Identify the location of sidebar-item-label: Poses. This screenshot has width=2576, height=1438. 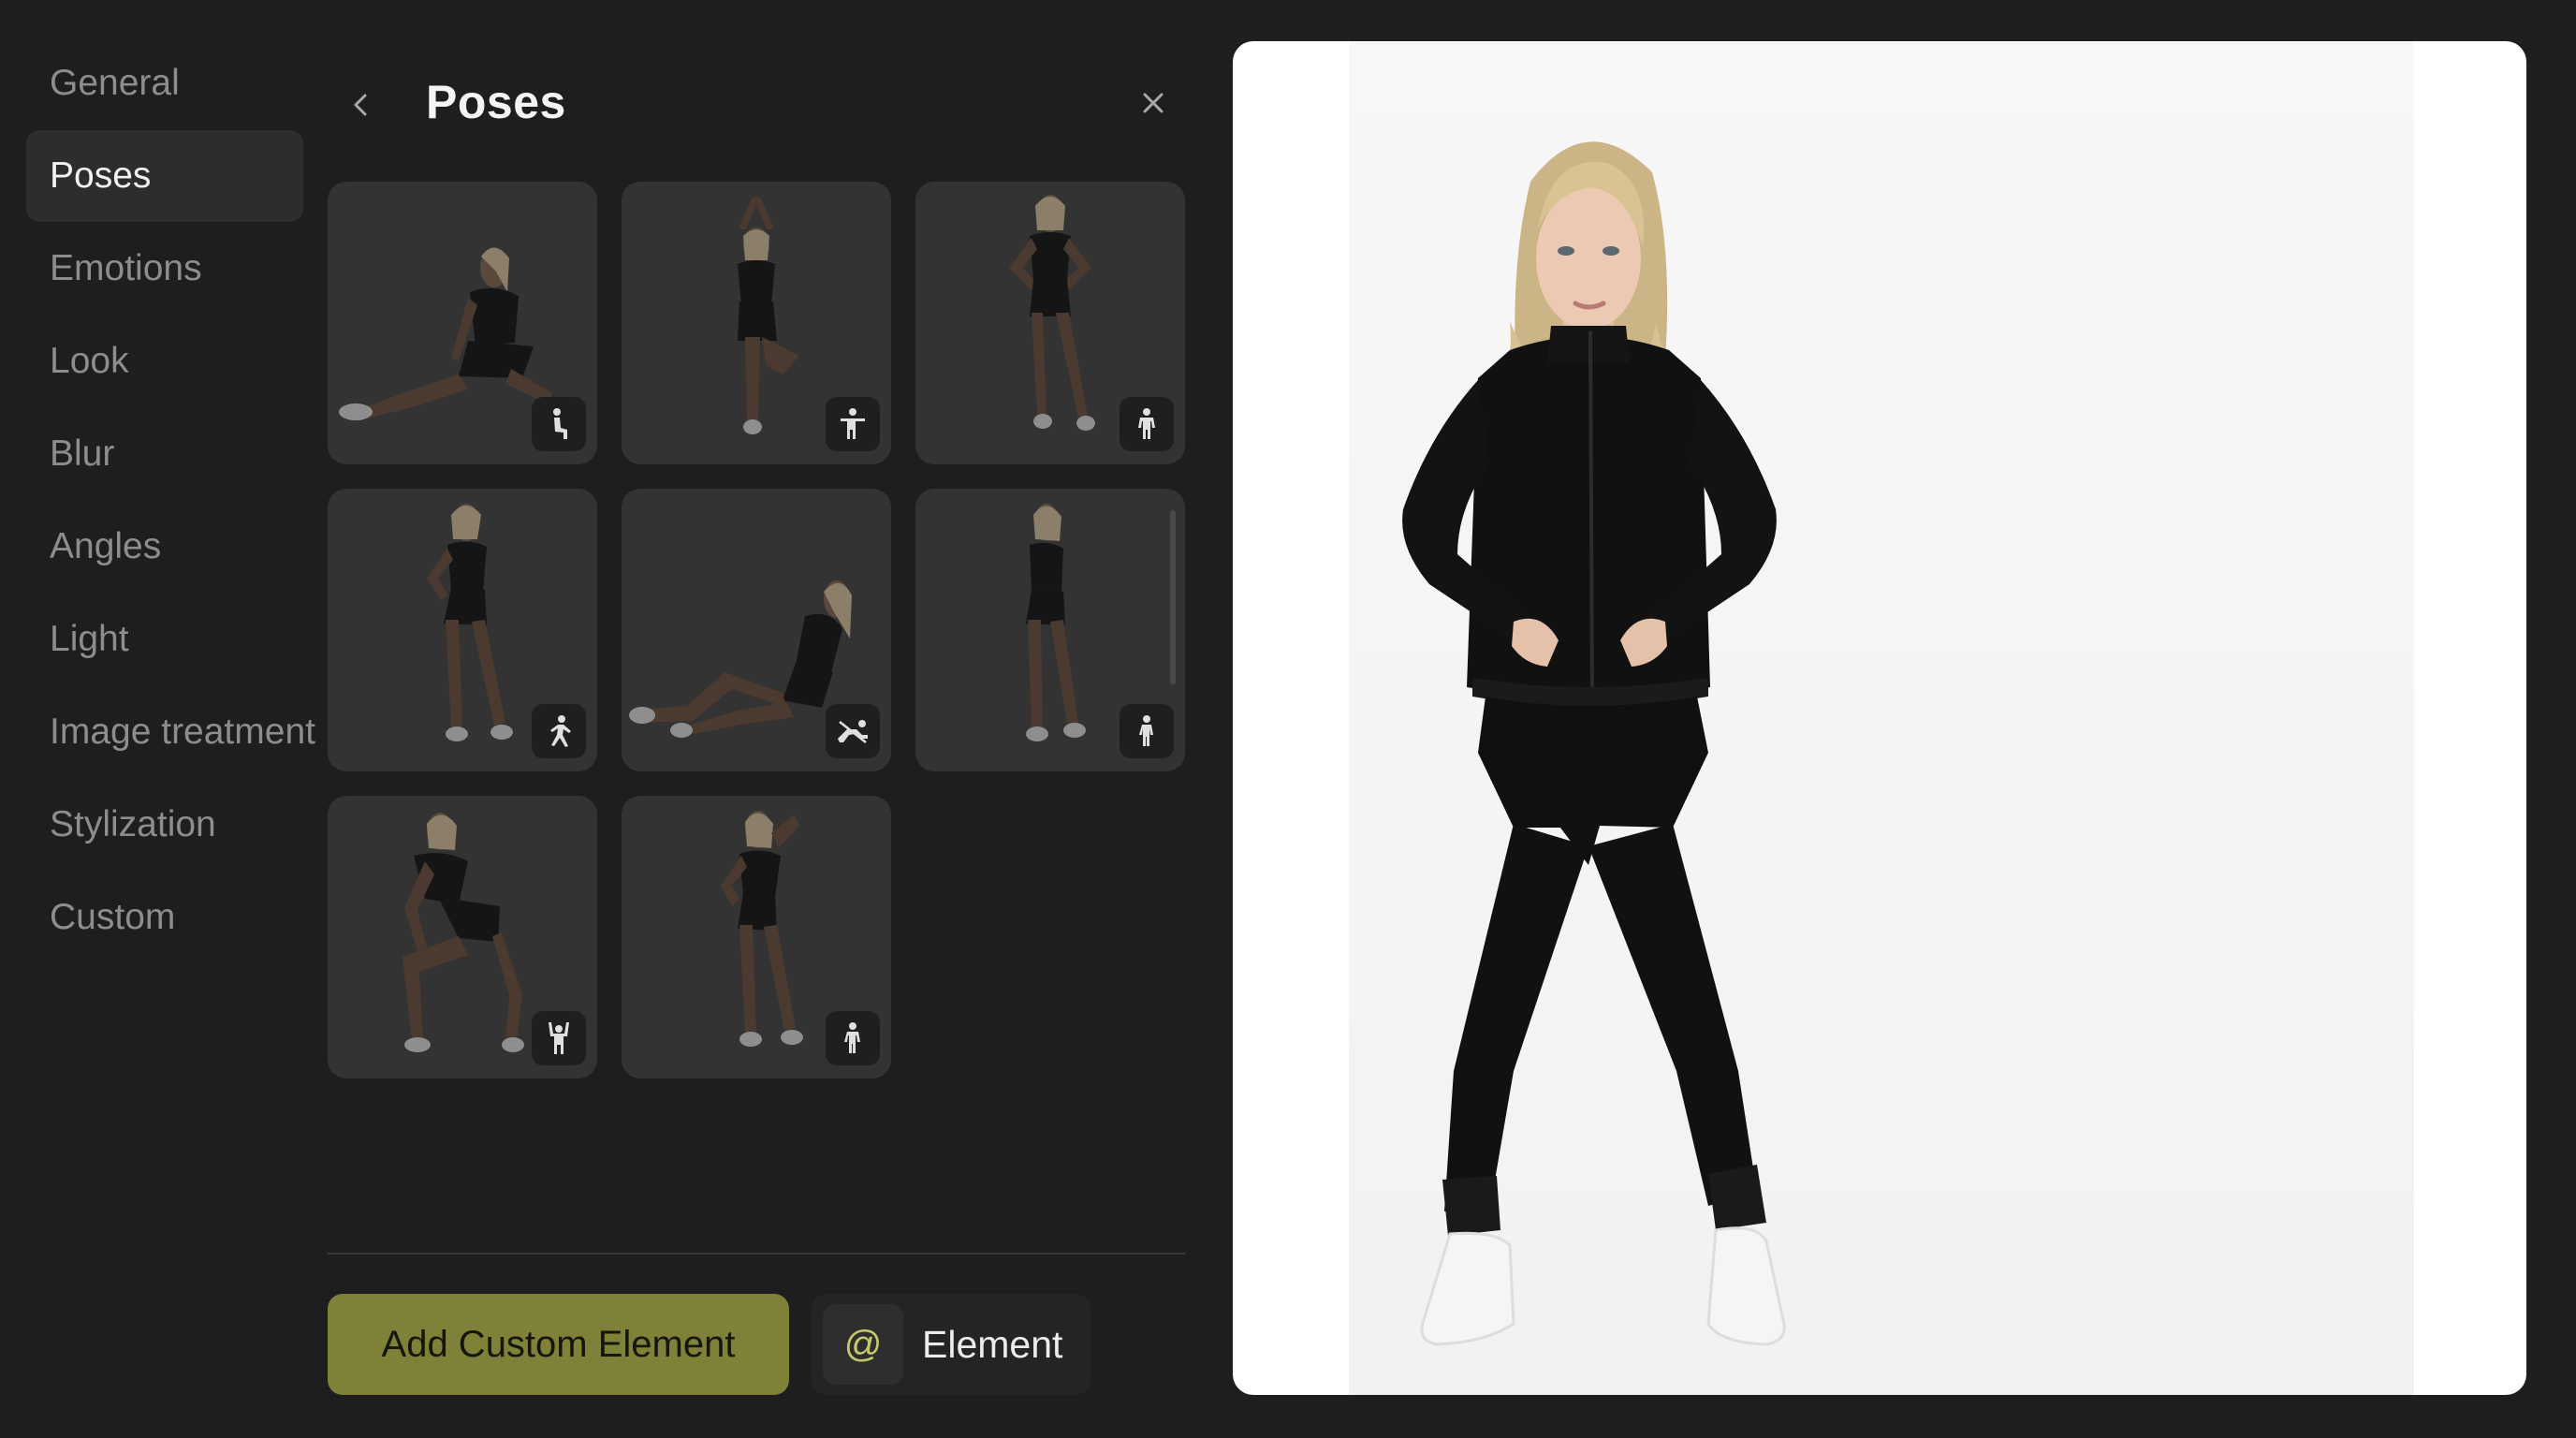
(101, 175).